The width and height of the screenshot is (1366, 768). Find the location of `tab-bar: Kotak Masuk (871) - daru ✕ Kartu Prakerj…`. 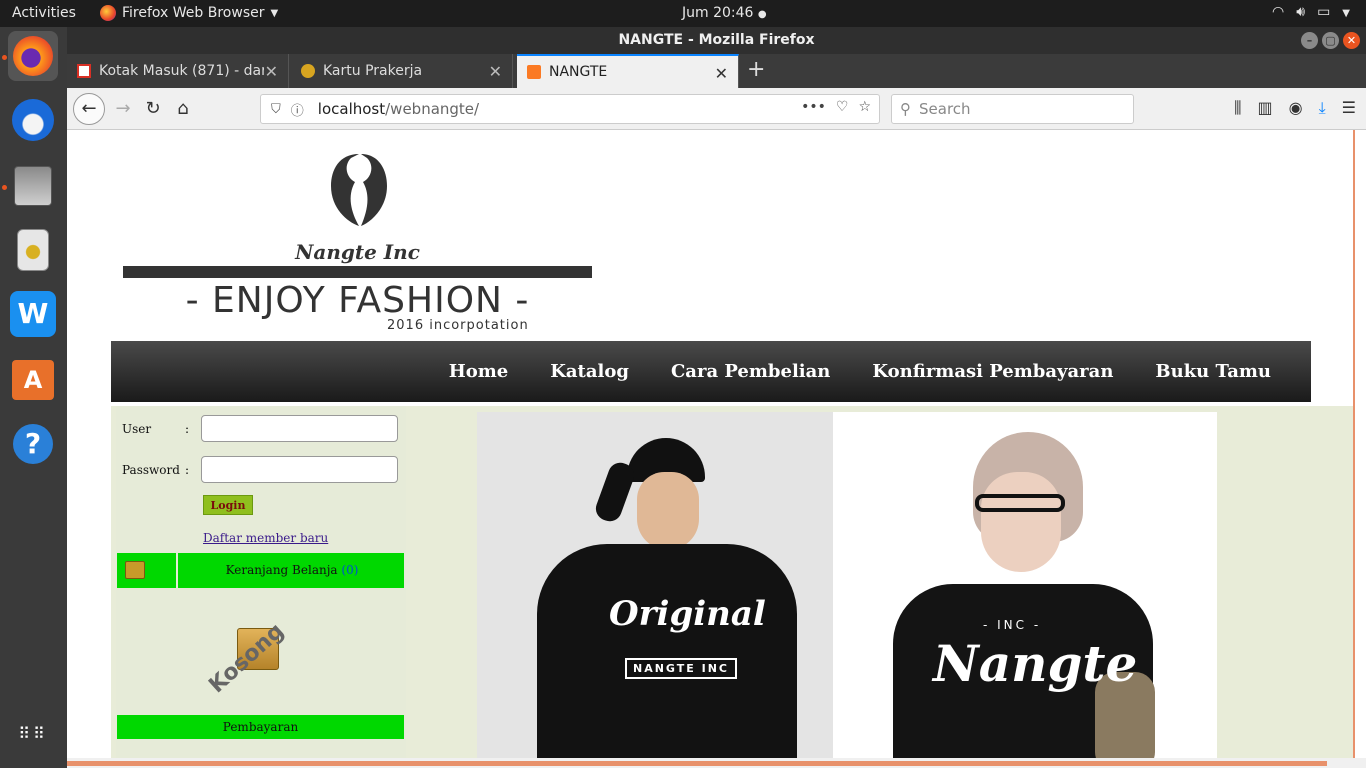

tab-bar: Kotak Masuk (871) - daru ✕ Kartu Prakerj… is located at coordinates (716, 71).